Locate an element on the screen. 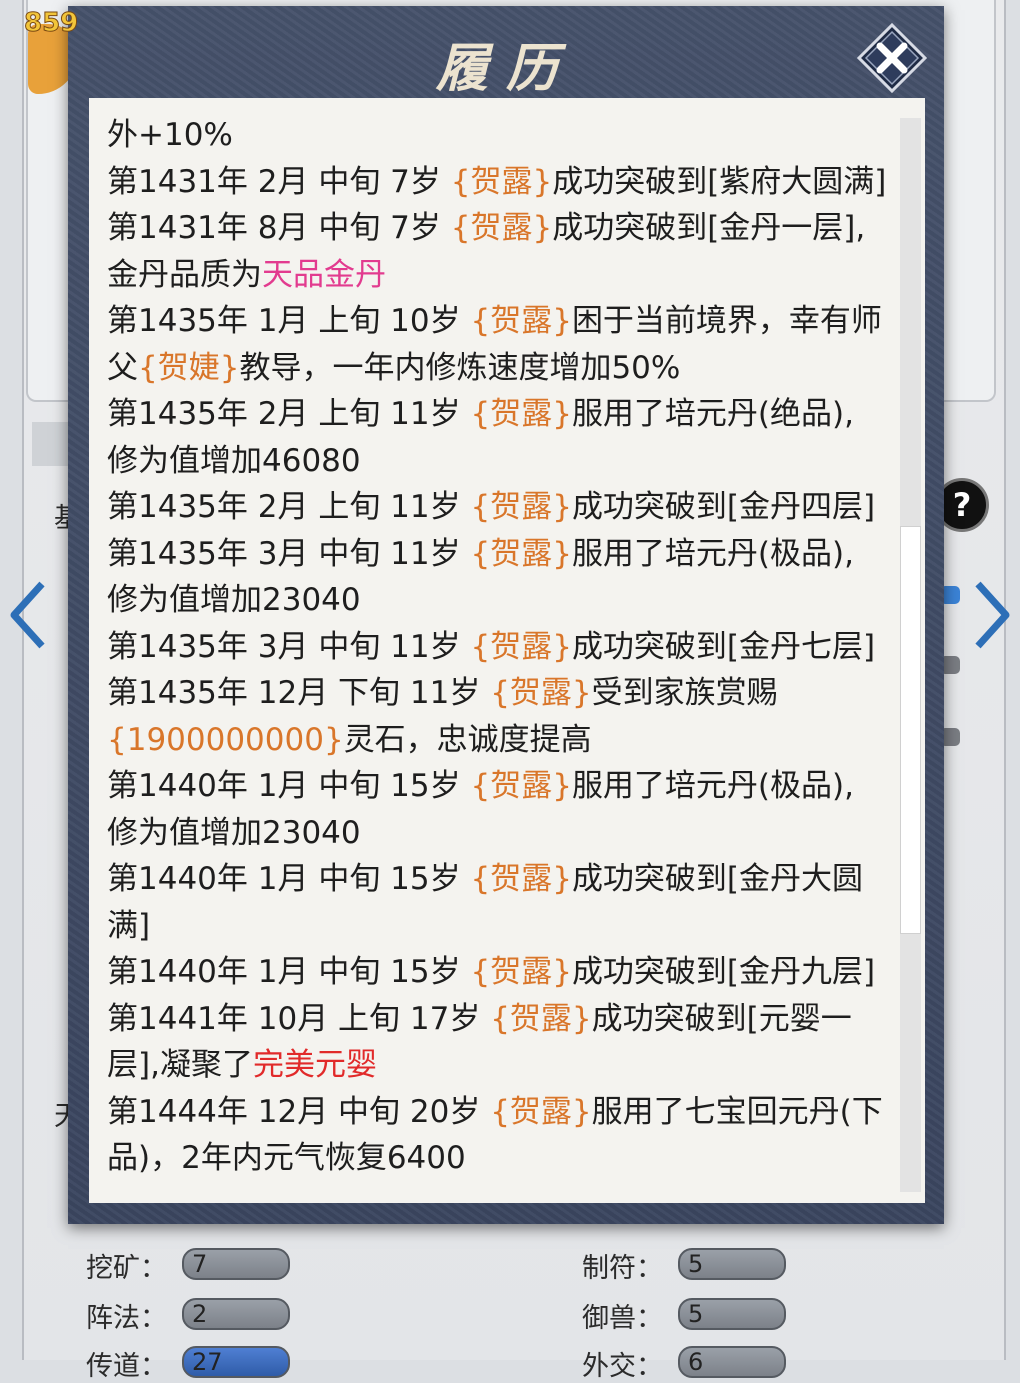 The image size is (1020, 1383). history-text: 第1441年 10月 上旬 17岁 is located at coordinates (299, 1018).